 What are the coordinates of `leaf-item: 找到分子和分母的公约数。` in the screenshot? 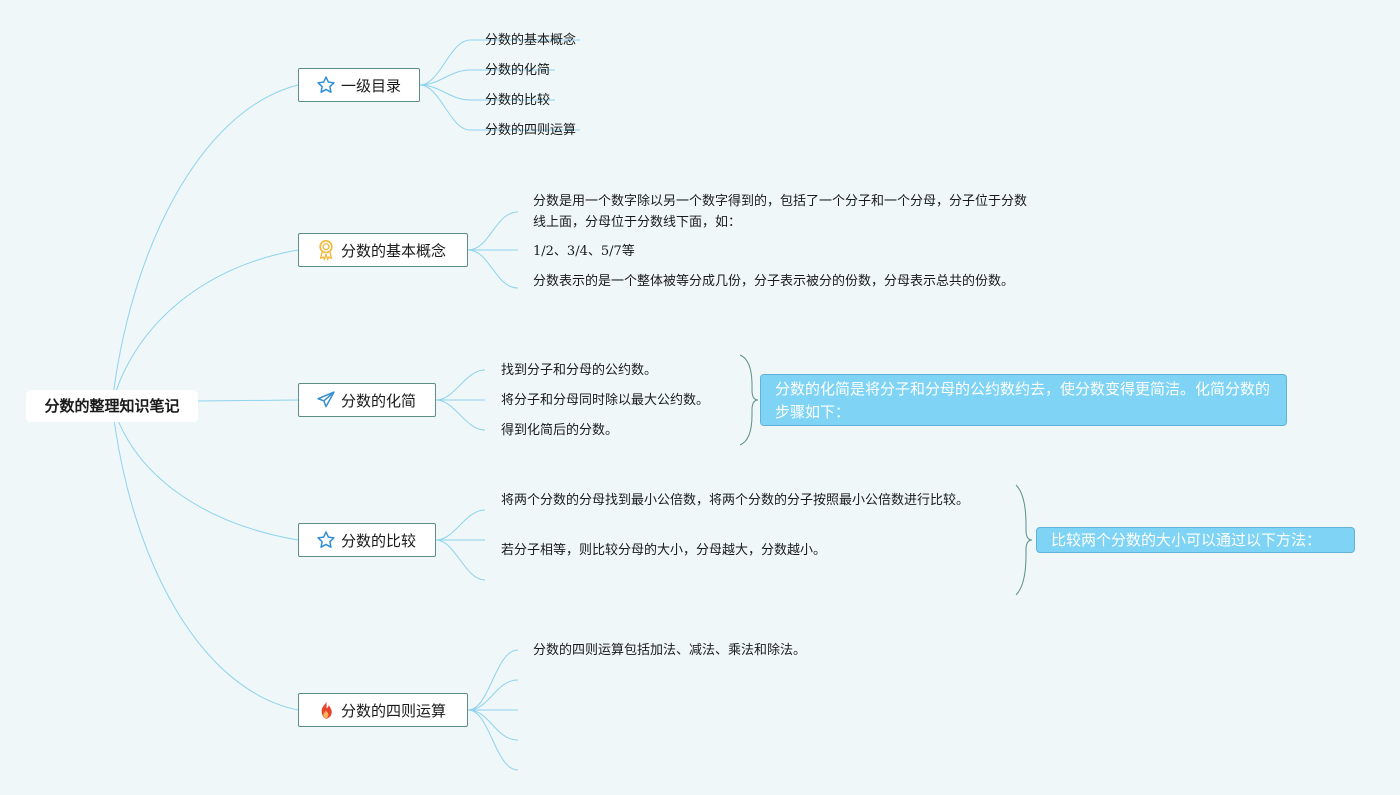 It's located at (579, 370).